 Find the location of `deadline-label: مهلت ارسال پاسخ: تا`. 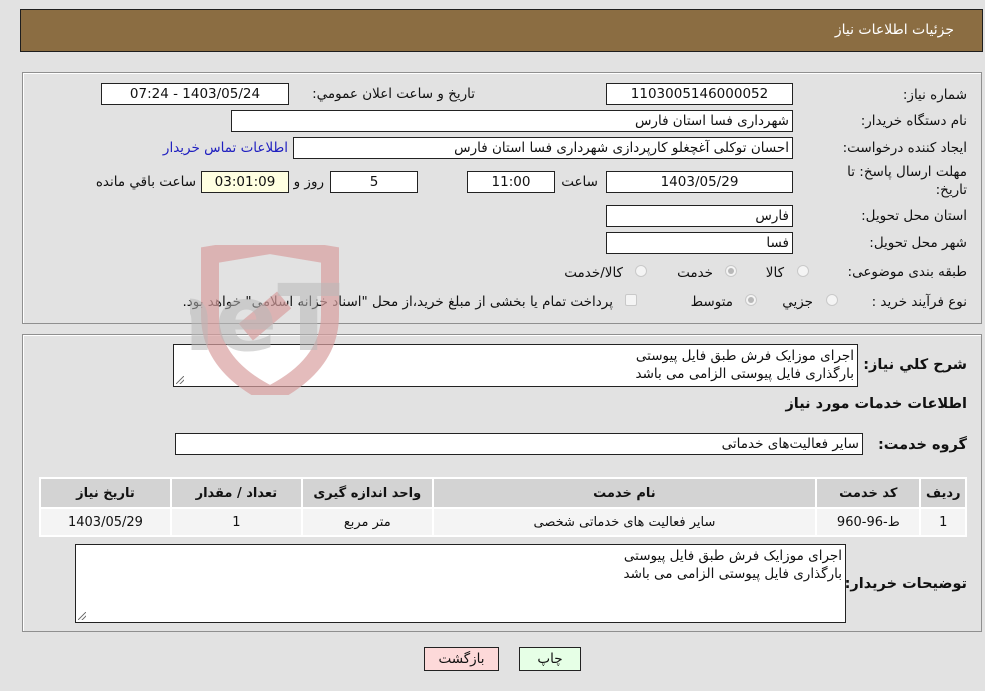

deadline-label: مهلت ارسال پاسخ: تا is located at coordinates (907, 172).